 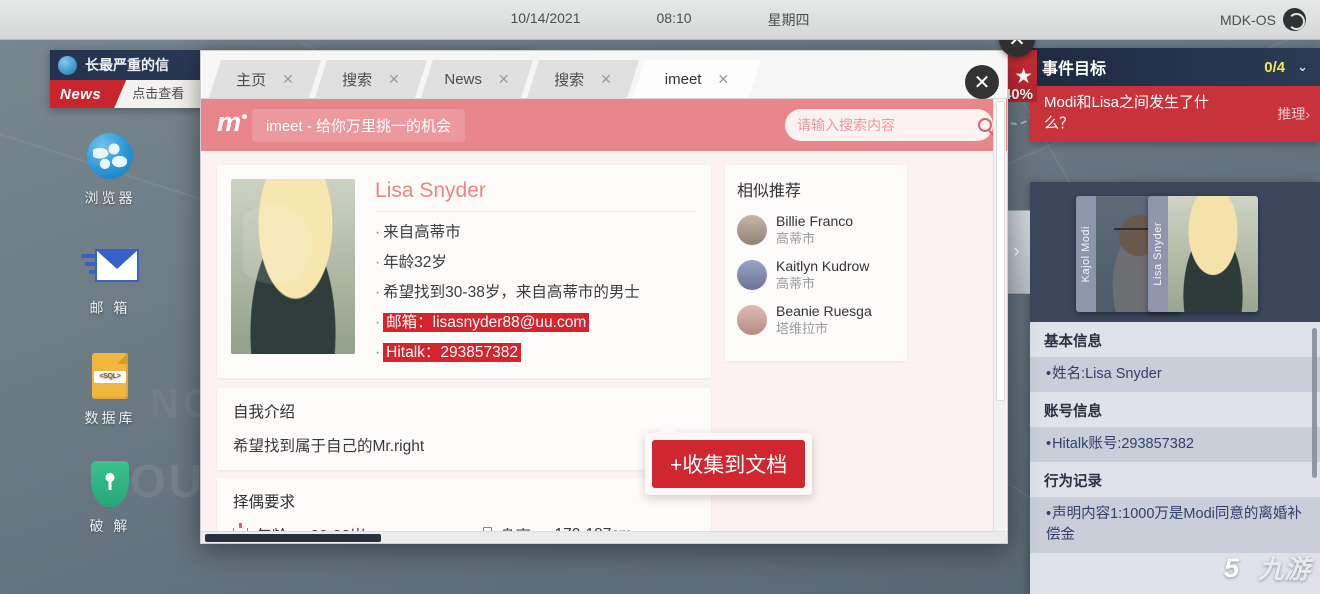 What do you see at coordinates (1073, 342) in the screenshot?
I see `info-section-header-basic: 基本信息` at bounding box center [1073, 342].